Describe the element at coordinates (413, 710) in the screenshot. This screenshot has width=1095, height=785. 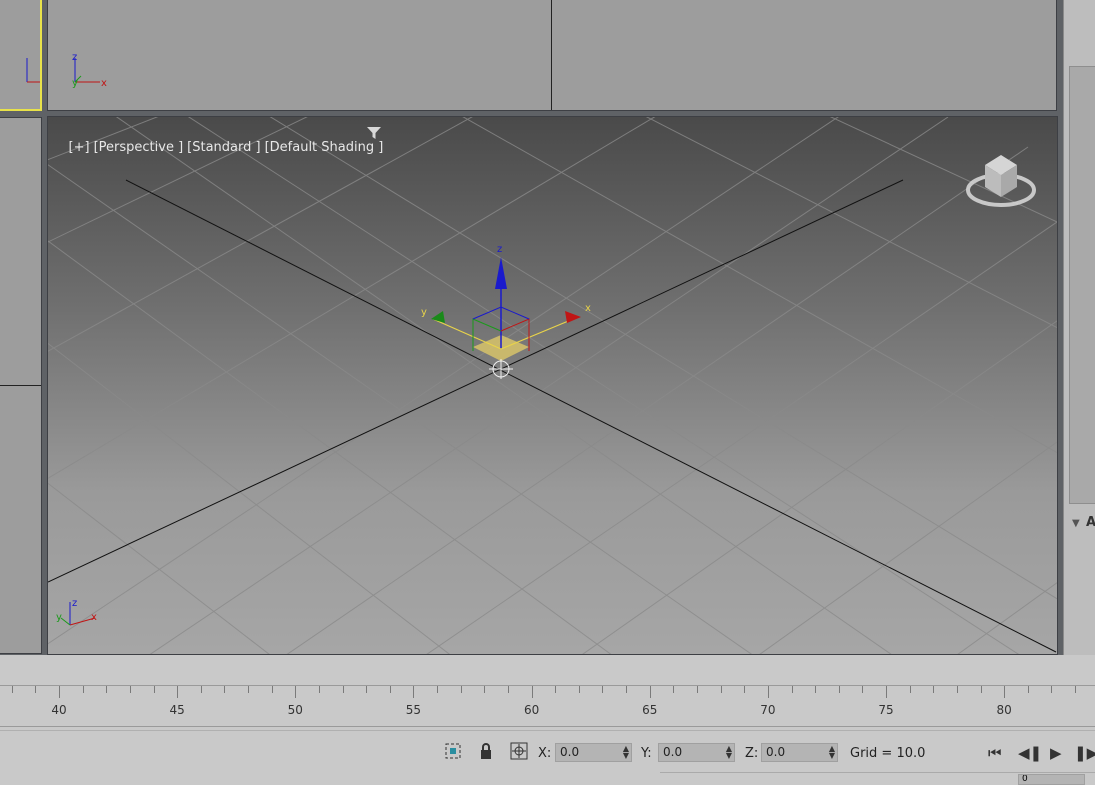
I see `time-ruler-label: 55` at that location.